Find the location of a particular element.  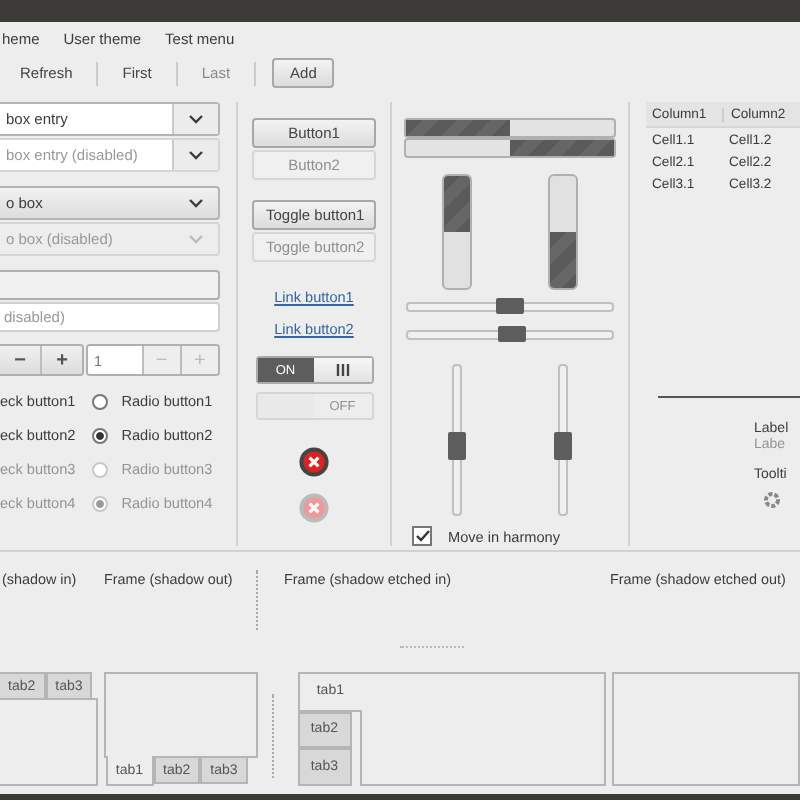

spinner-icon is located at coordinates (772, 500).